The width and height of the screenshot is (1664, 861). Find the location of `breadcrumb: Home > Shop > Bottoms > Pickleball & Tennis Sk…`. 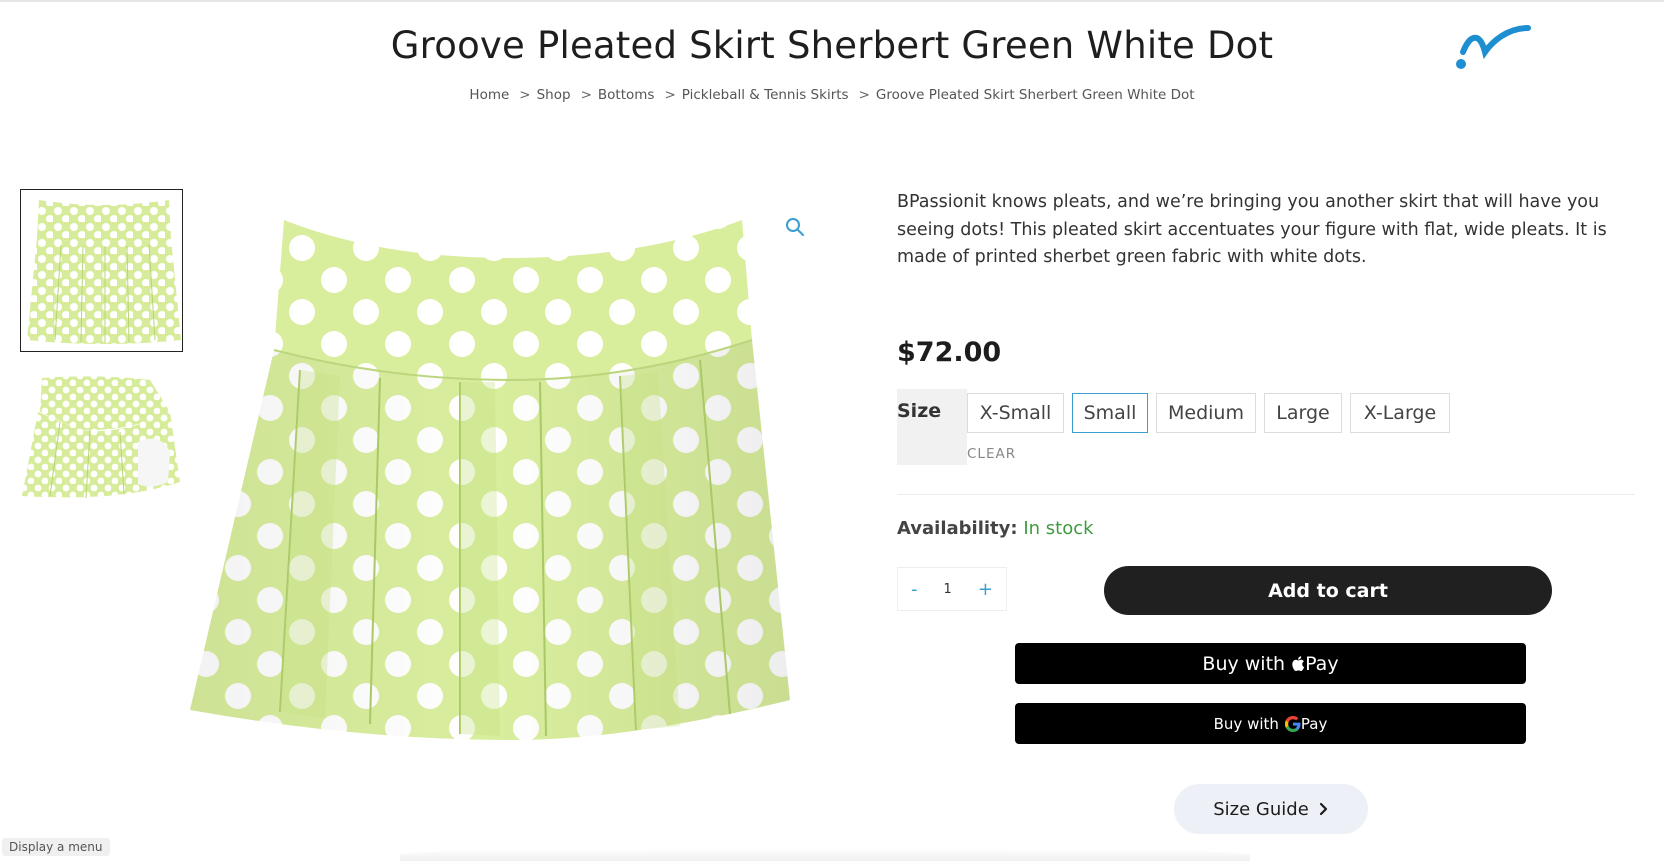

breadcrumb: Home > Shop > Bottoms > Pickleball & Tennis Sk… is located at coordinates (832, 95).